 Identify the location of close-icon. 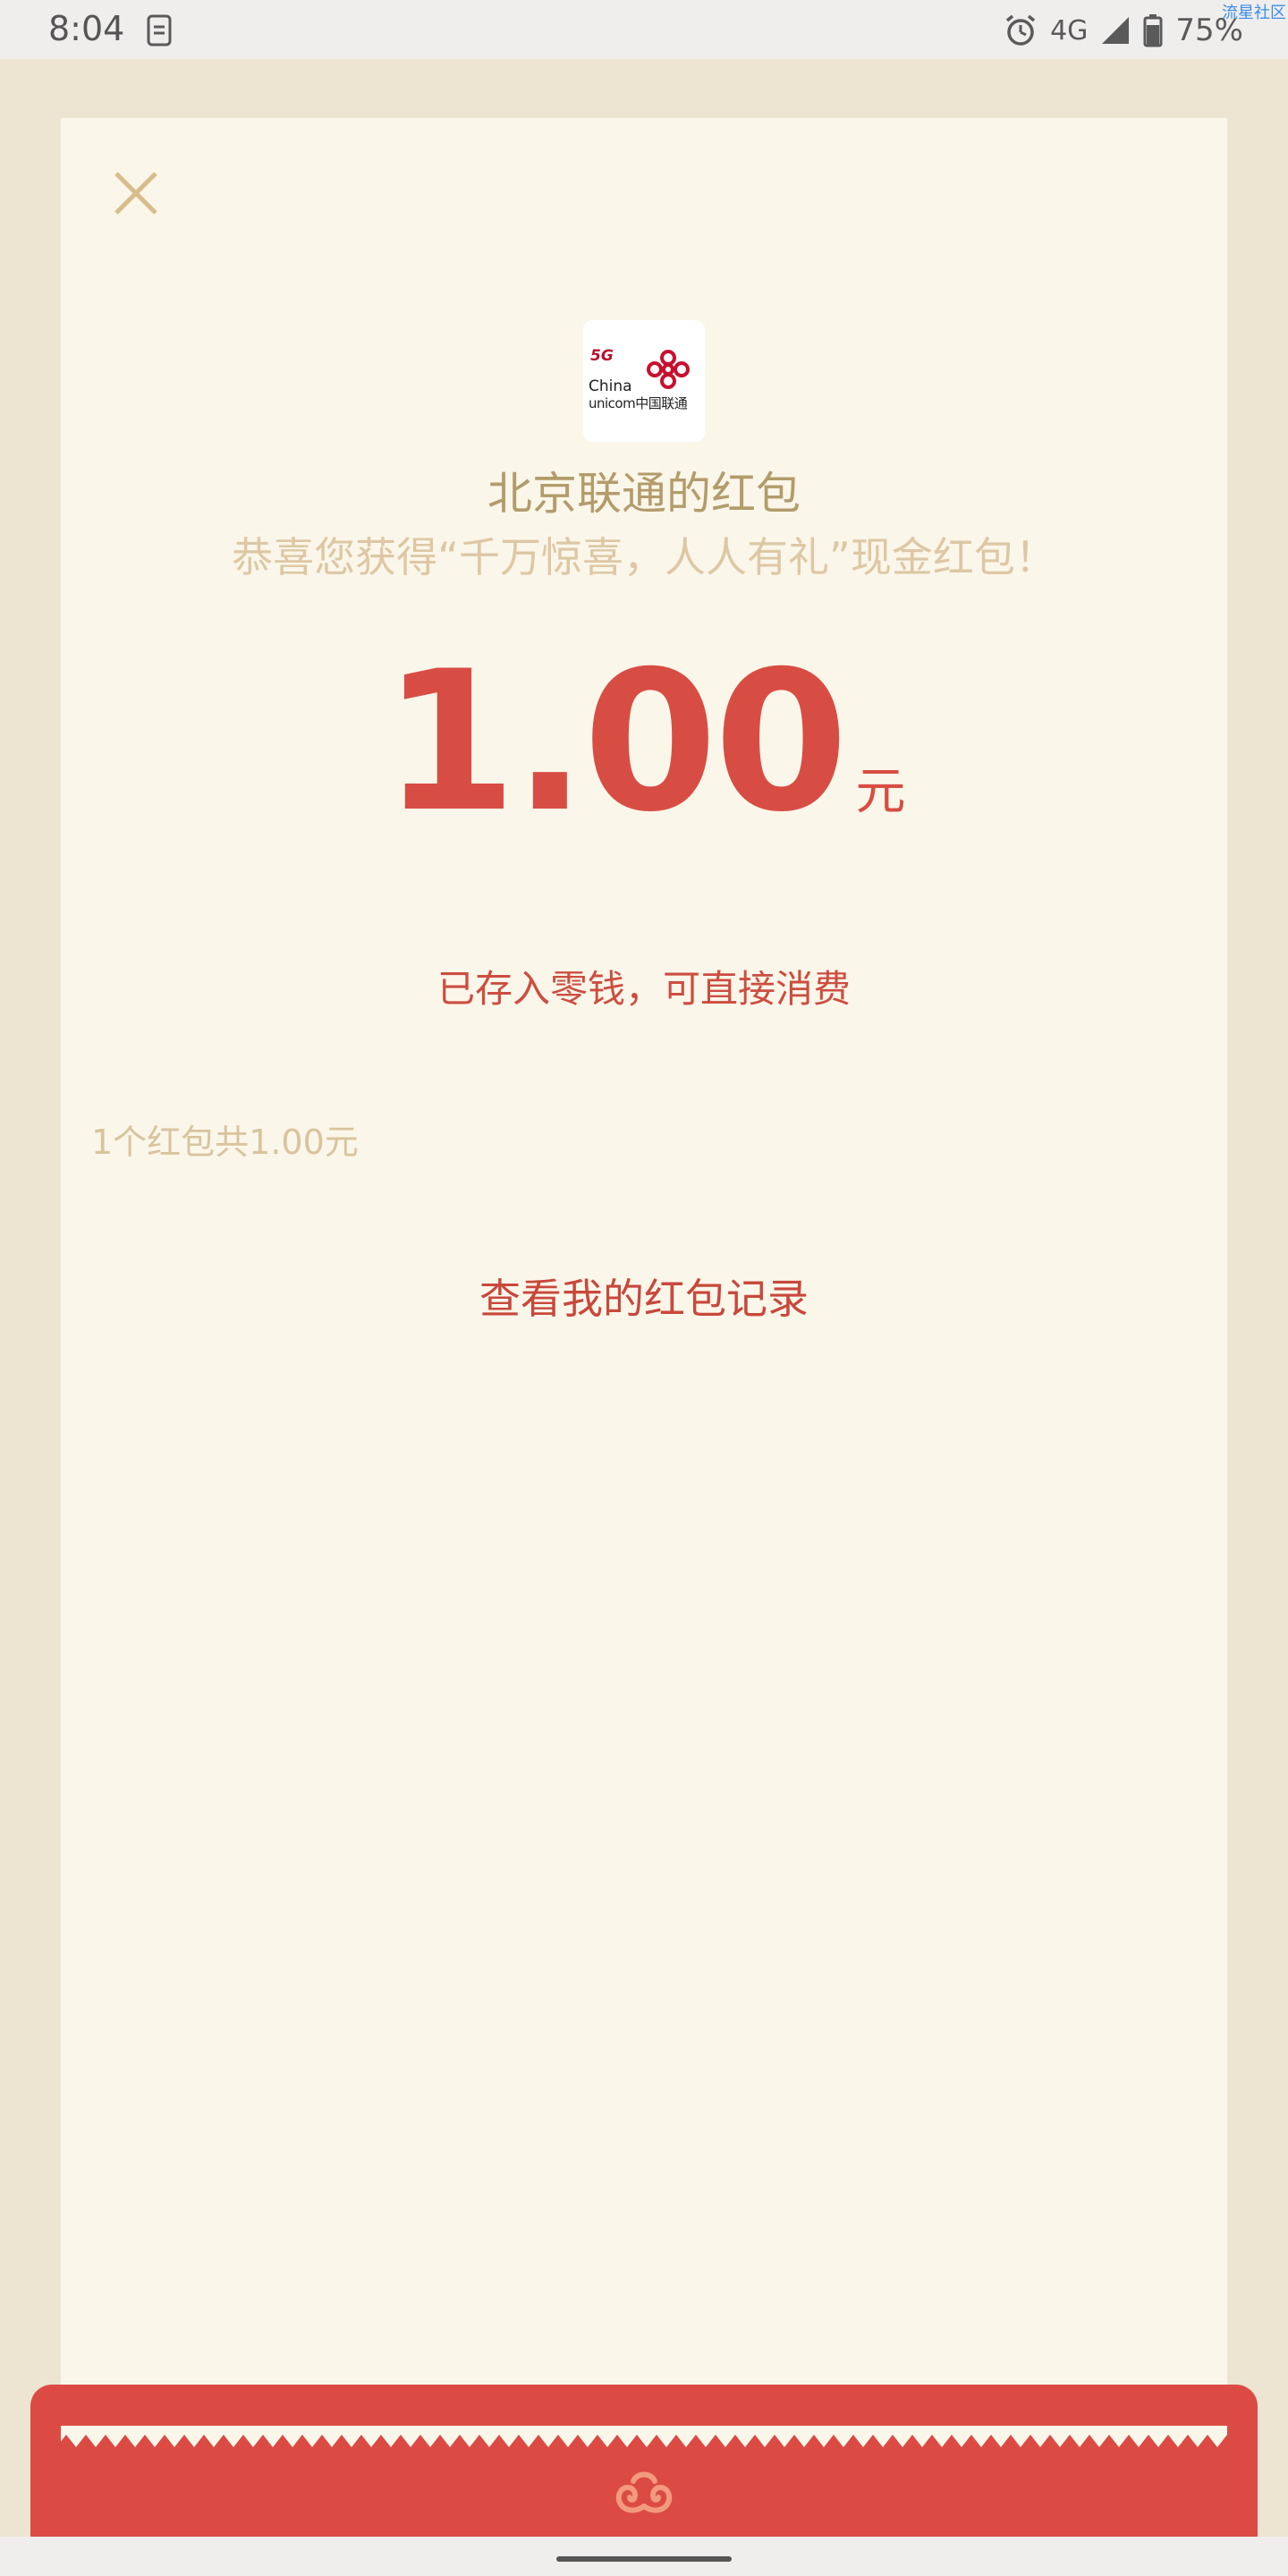
(136, 193).